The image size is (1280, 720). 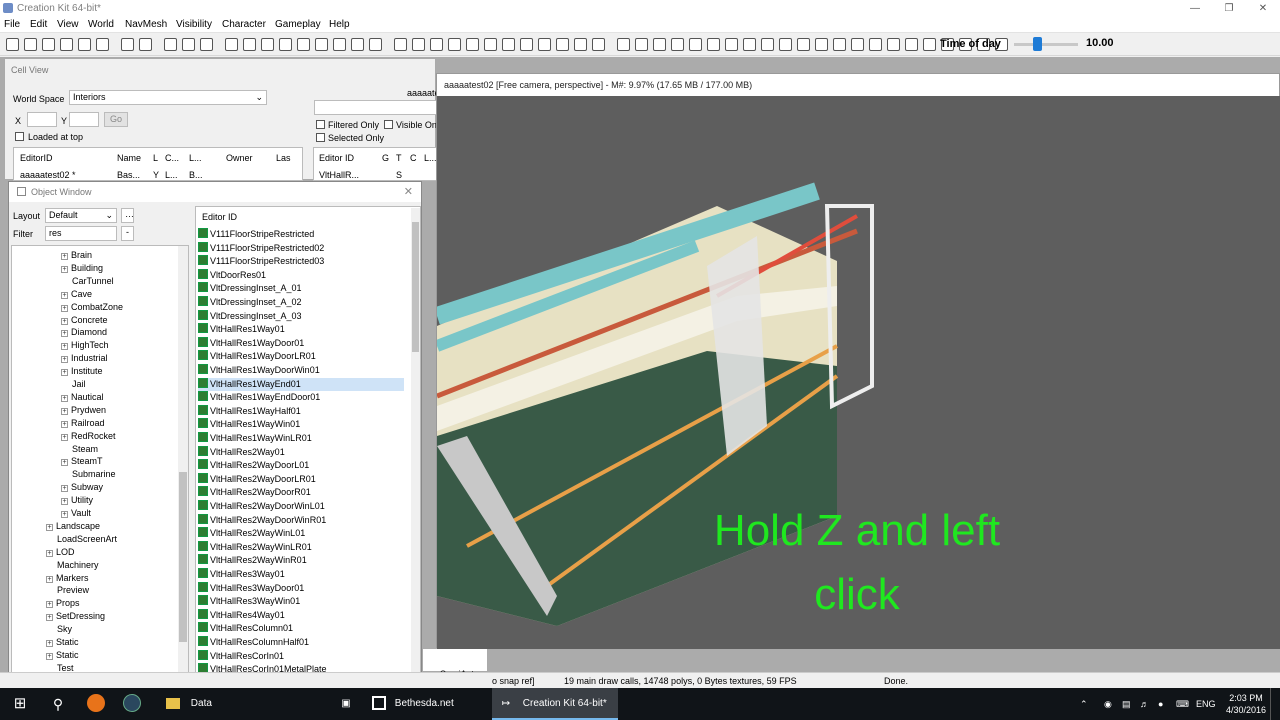 I want to click on x-input, so click(x=42, y=119).